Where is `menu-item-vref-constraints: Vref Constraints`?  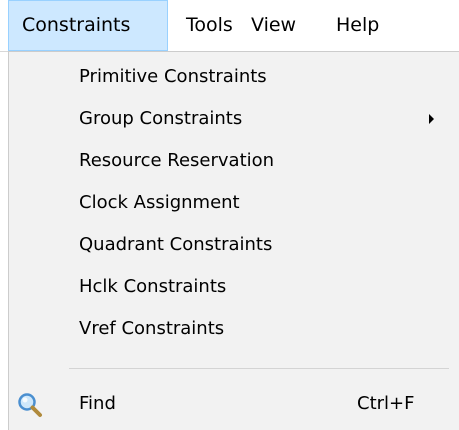
menu-item-vref-constraints: Vref Constraints is located at coordinates (234, 329).